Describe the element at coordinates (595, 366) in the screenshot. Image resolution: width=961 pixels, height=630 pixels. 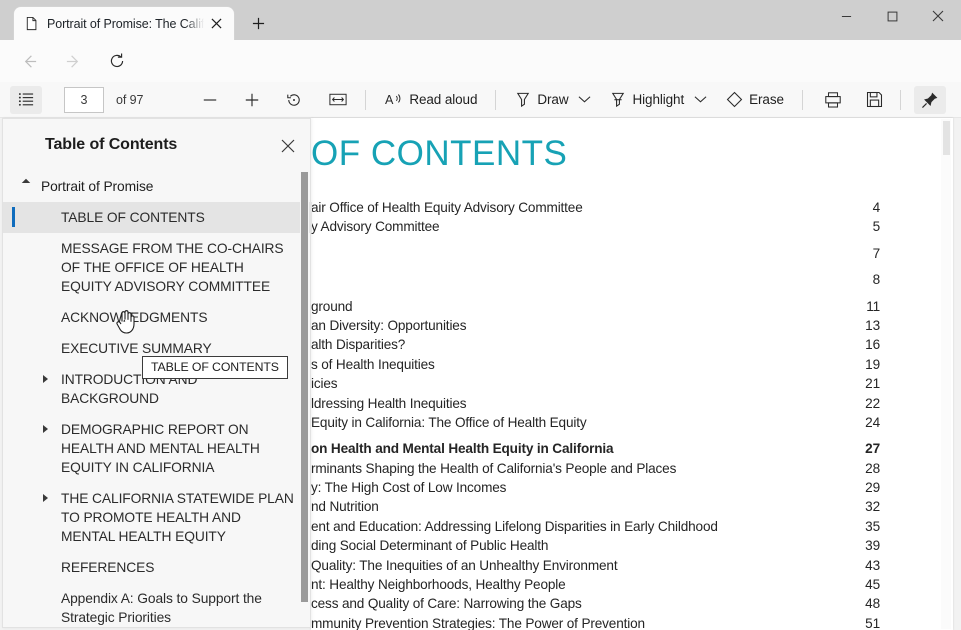
I see `toc-entry: s of Health Inequities 19` at that location.